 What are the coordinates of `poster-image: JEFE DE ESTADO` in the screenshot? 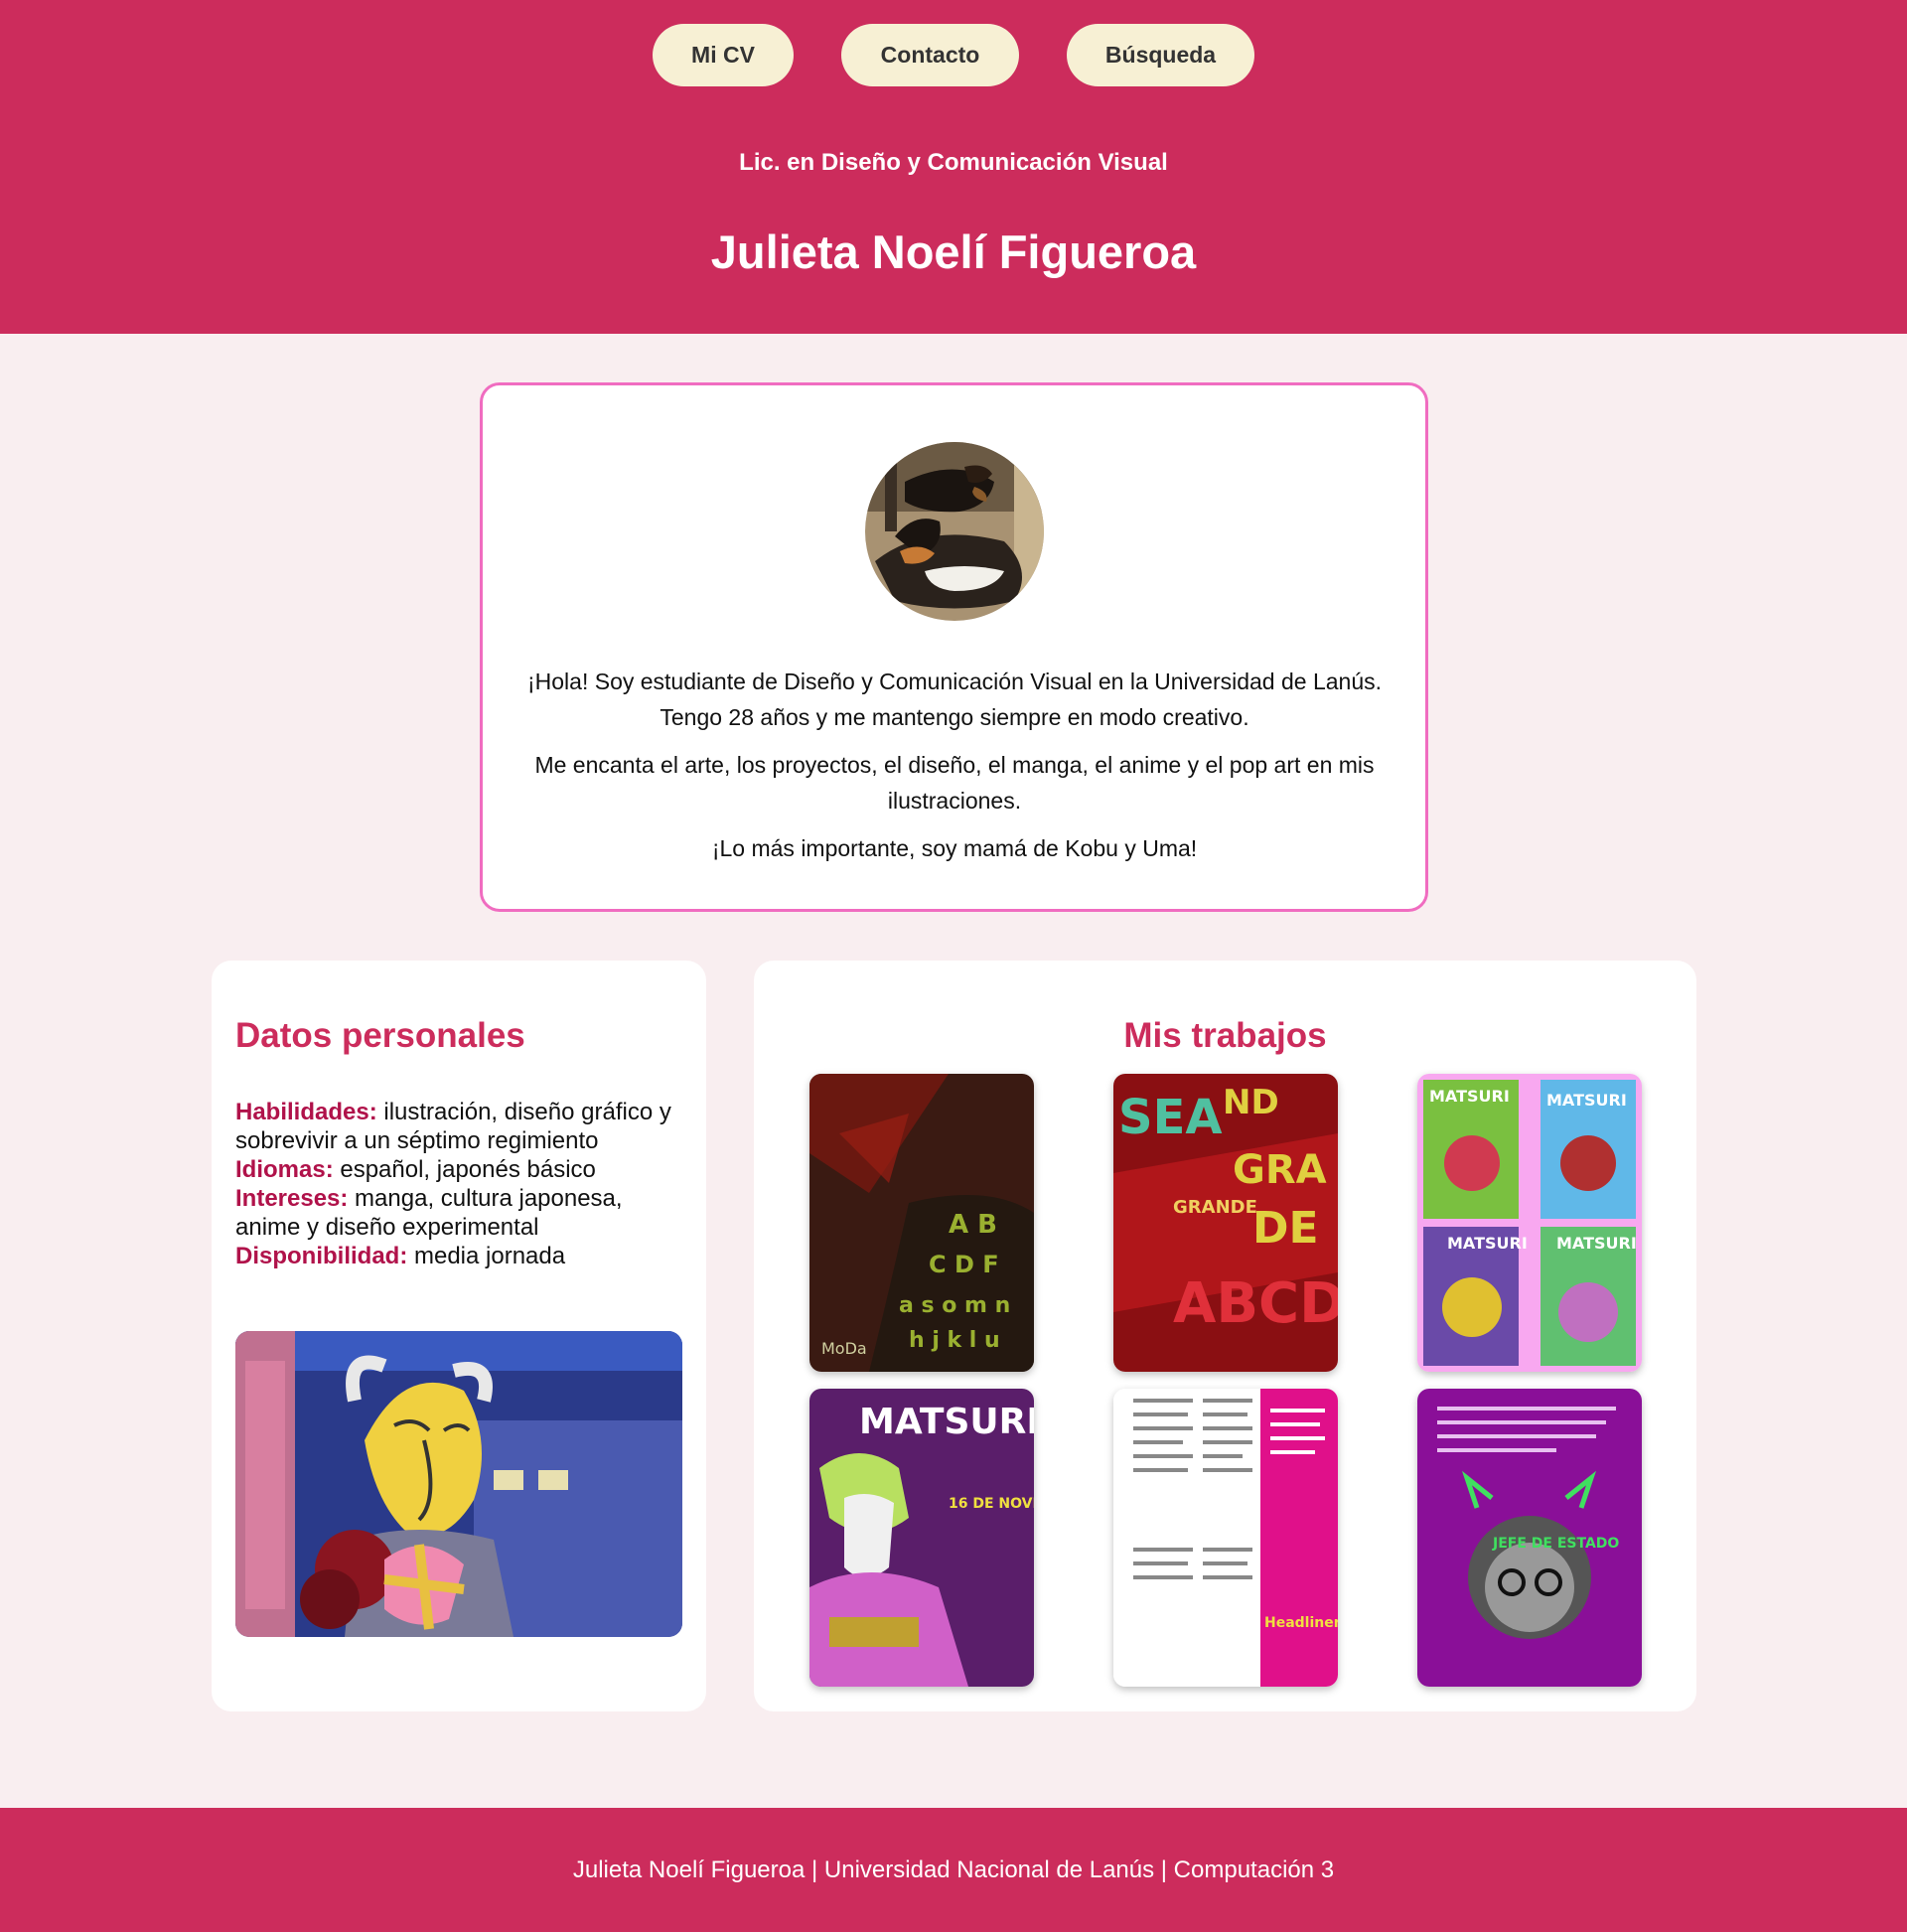 It's located at (1529, 1538).